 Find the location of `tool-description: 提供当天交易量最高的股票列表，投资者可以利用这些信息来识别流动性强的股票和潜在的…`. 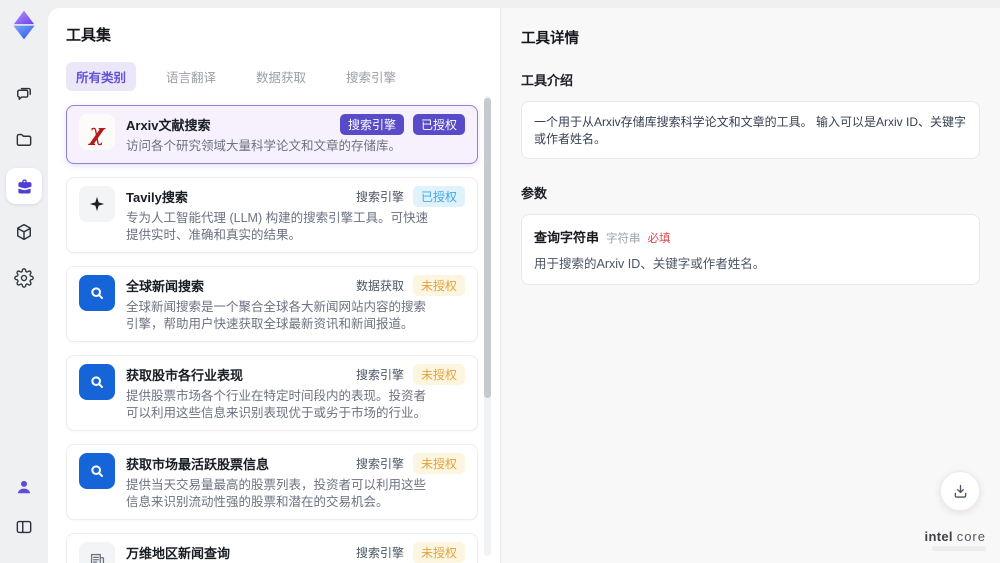

tool-description: 提供当天交易量最高的股票列表，投资者可以利用这些信息来识别流动性强的股票和潜在的… is located at coordinates (276, 493).